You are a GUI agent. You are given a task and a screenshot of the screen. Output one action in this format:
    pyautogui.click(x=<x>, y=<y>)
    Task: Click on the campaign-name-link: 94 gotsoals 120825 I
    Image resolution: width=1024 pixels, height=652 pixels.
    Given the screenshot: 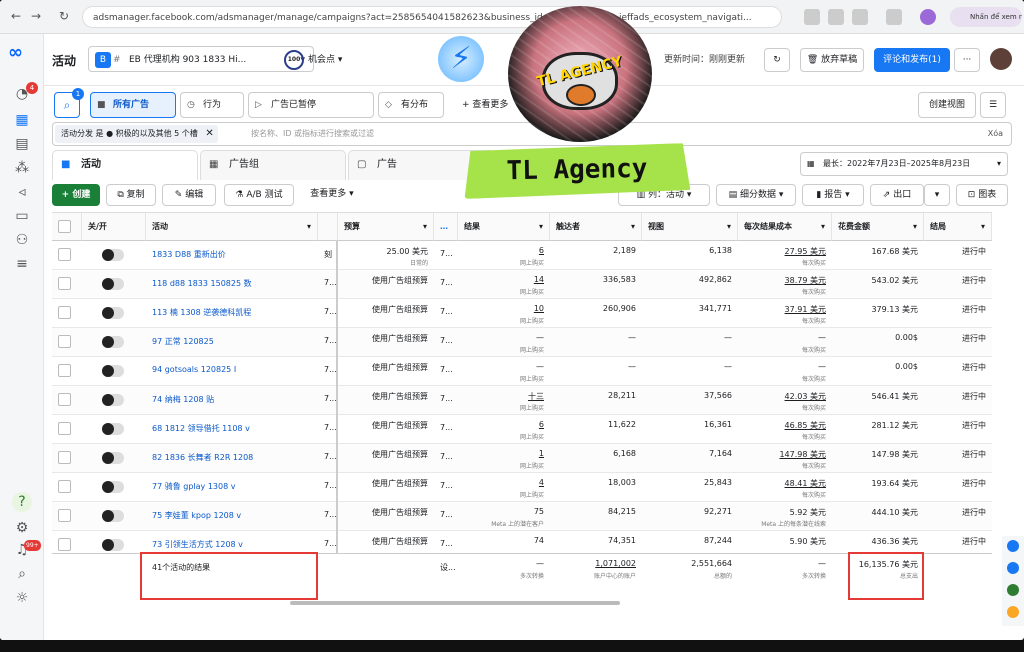 What is the action you would take?
    pyautogui.click(x=194, y=369)
    